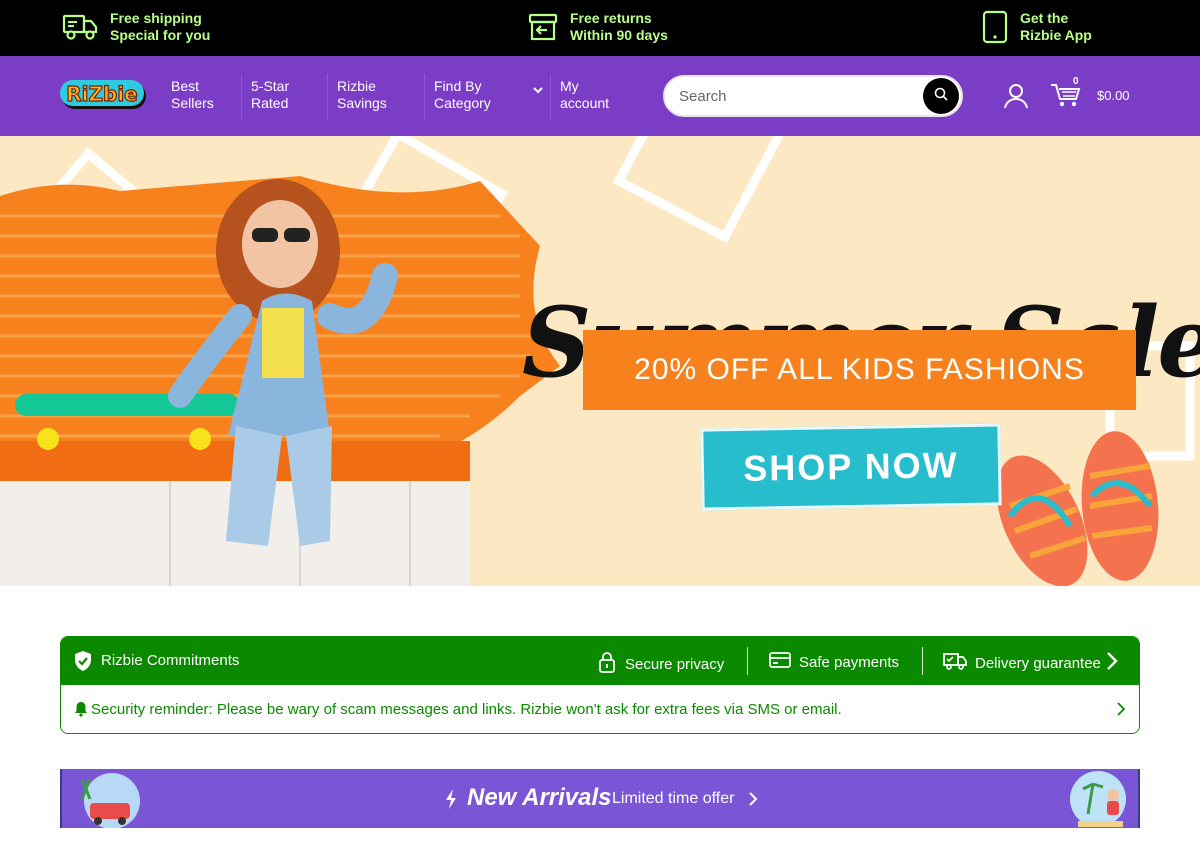 The height and width of the screenshot is (850, 1200). I want to click on app-line1: Get the, so click(1044, 18).